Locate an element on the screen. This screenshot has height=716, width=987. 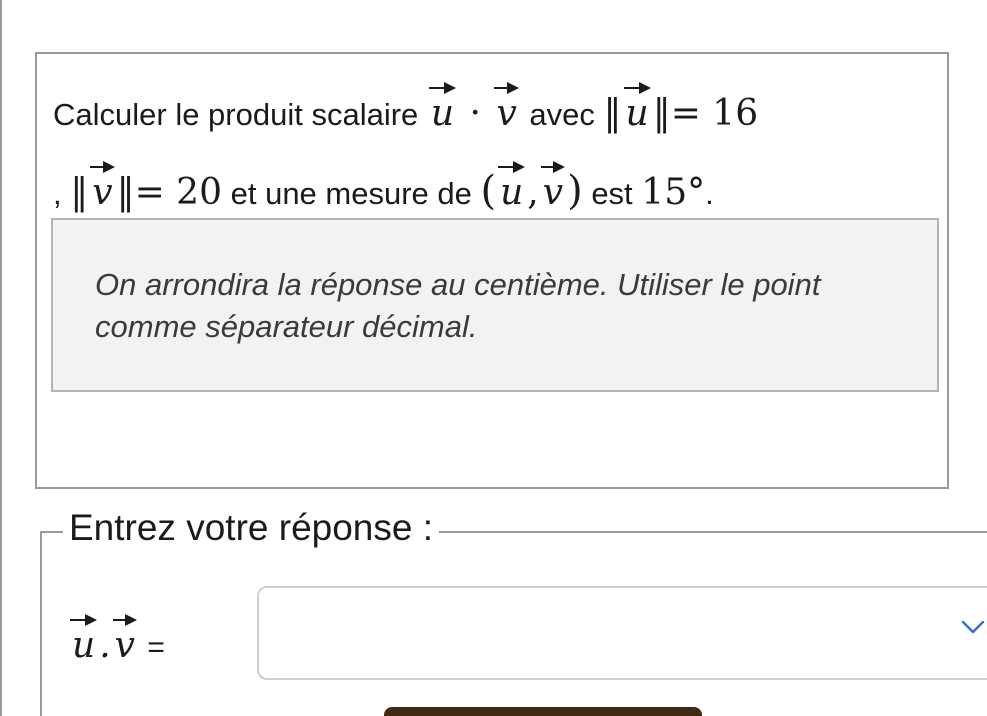
leading-comma: , is located at coordinates (62, 193).